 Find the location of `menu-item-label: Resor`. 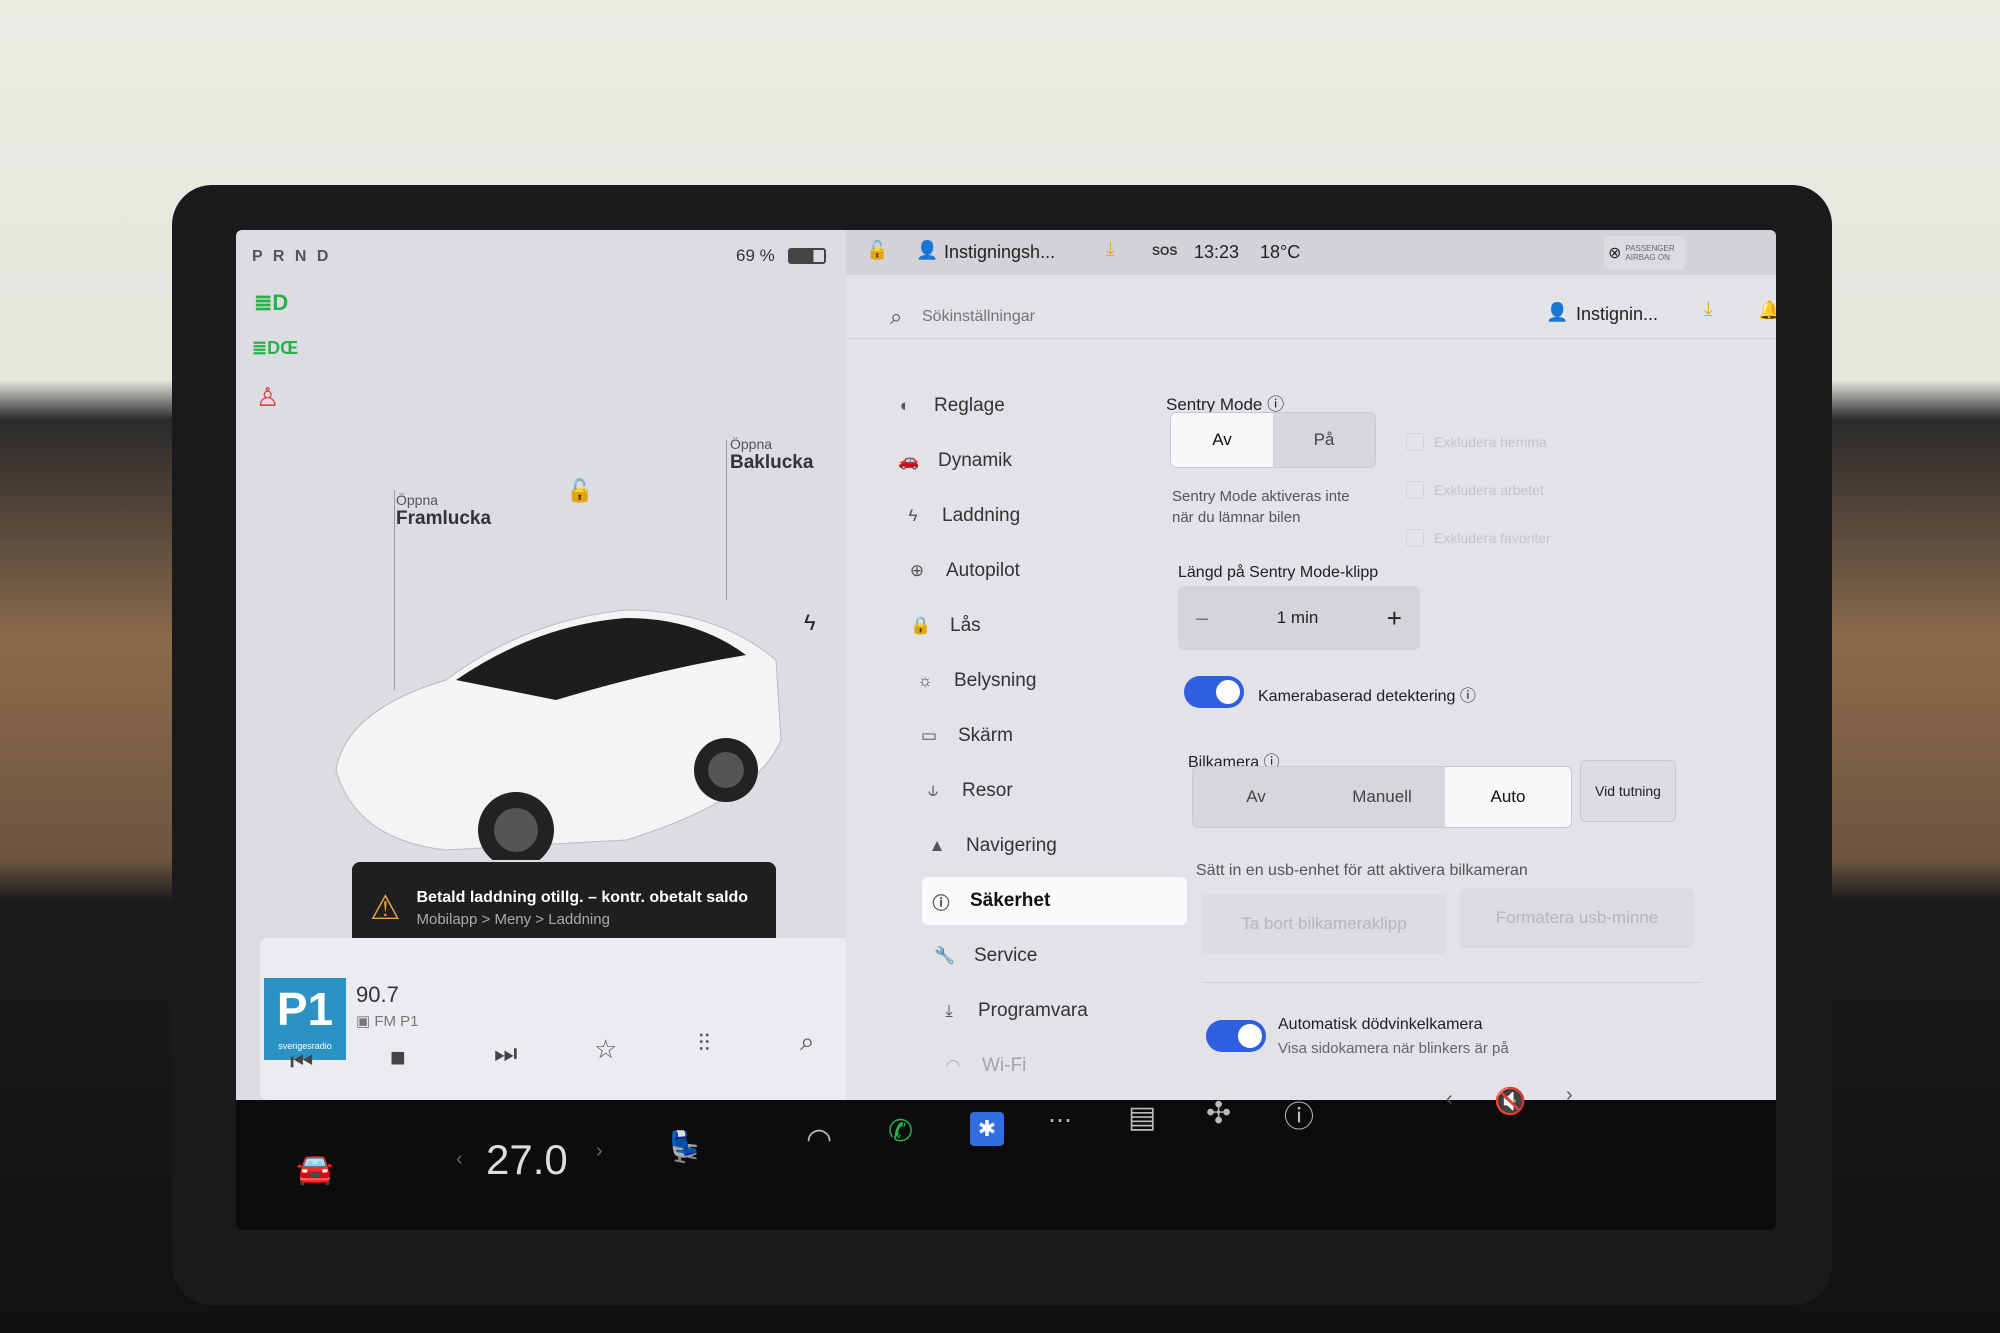

menu-item-label: Resor is located at coordinates (987, 790).